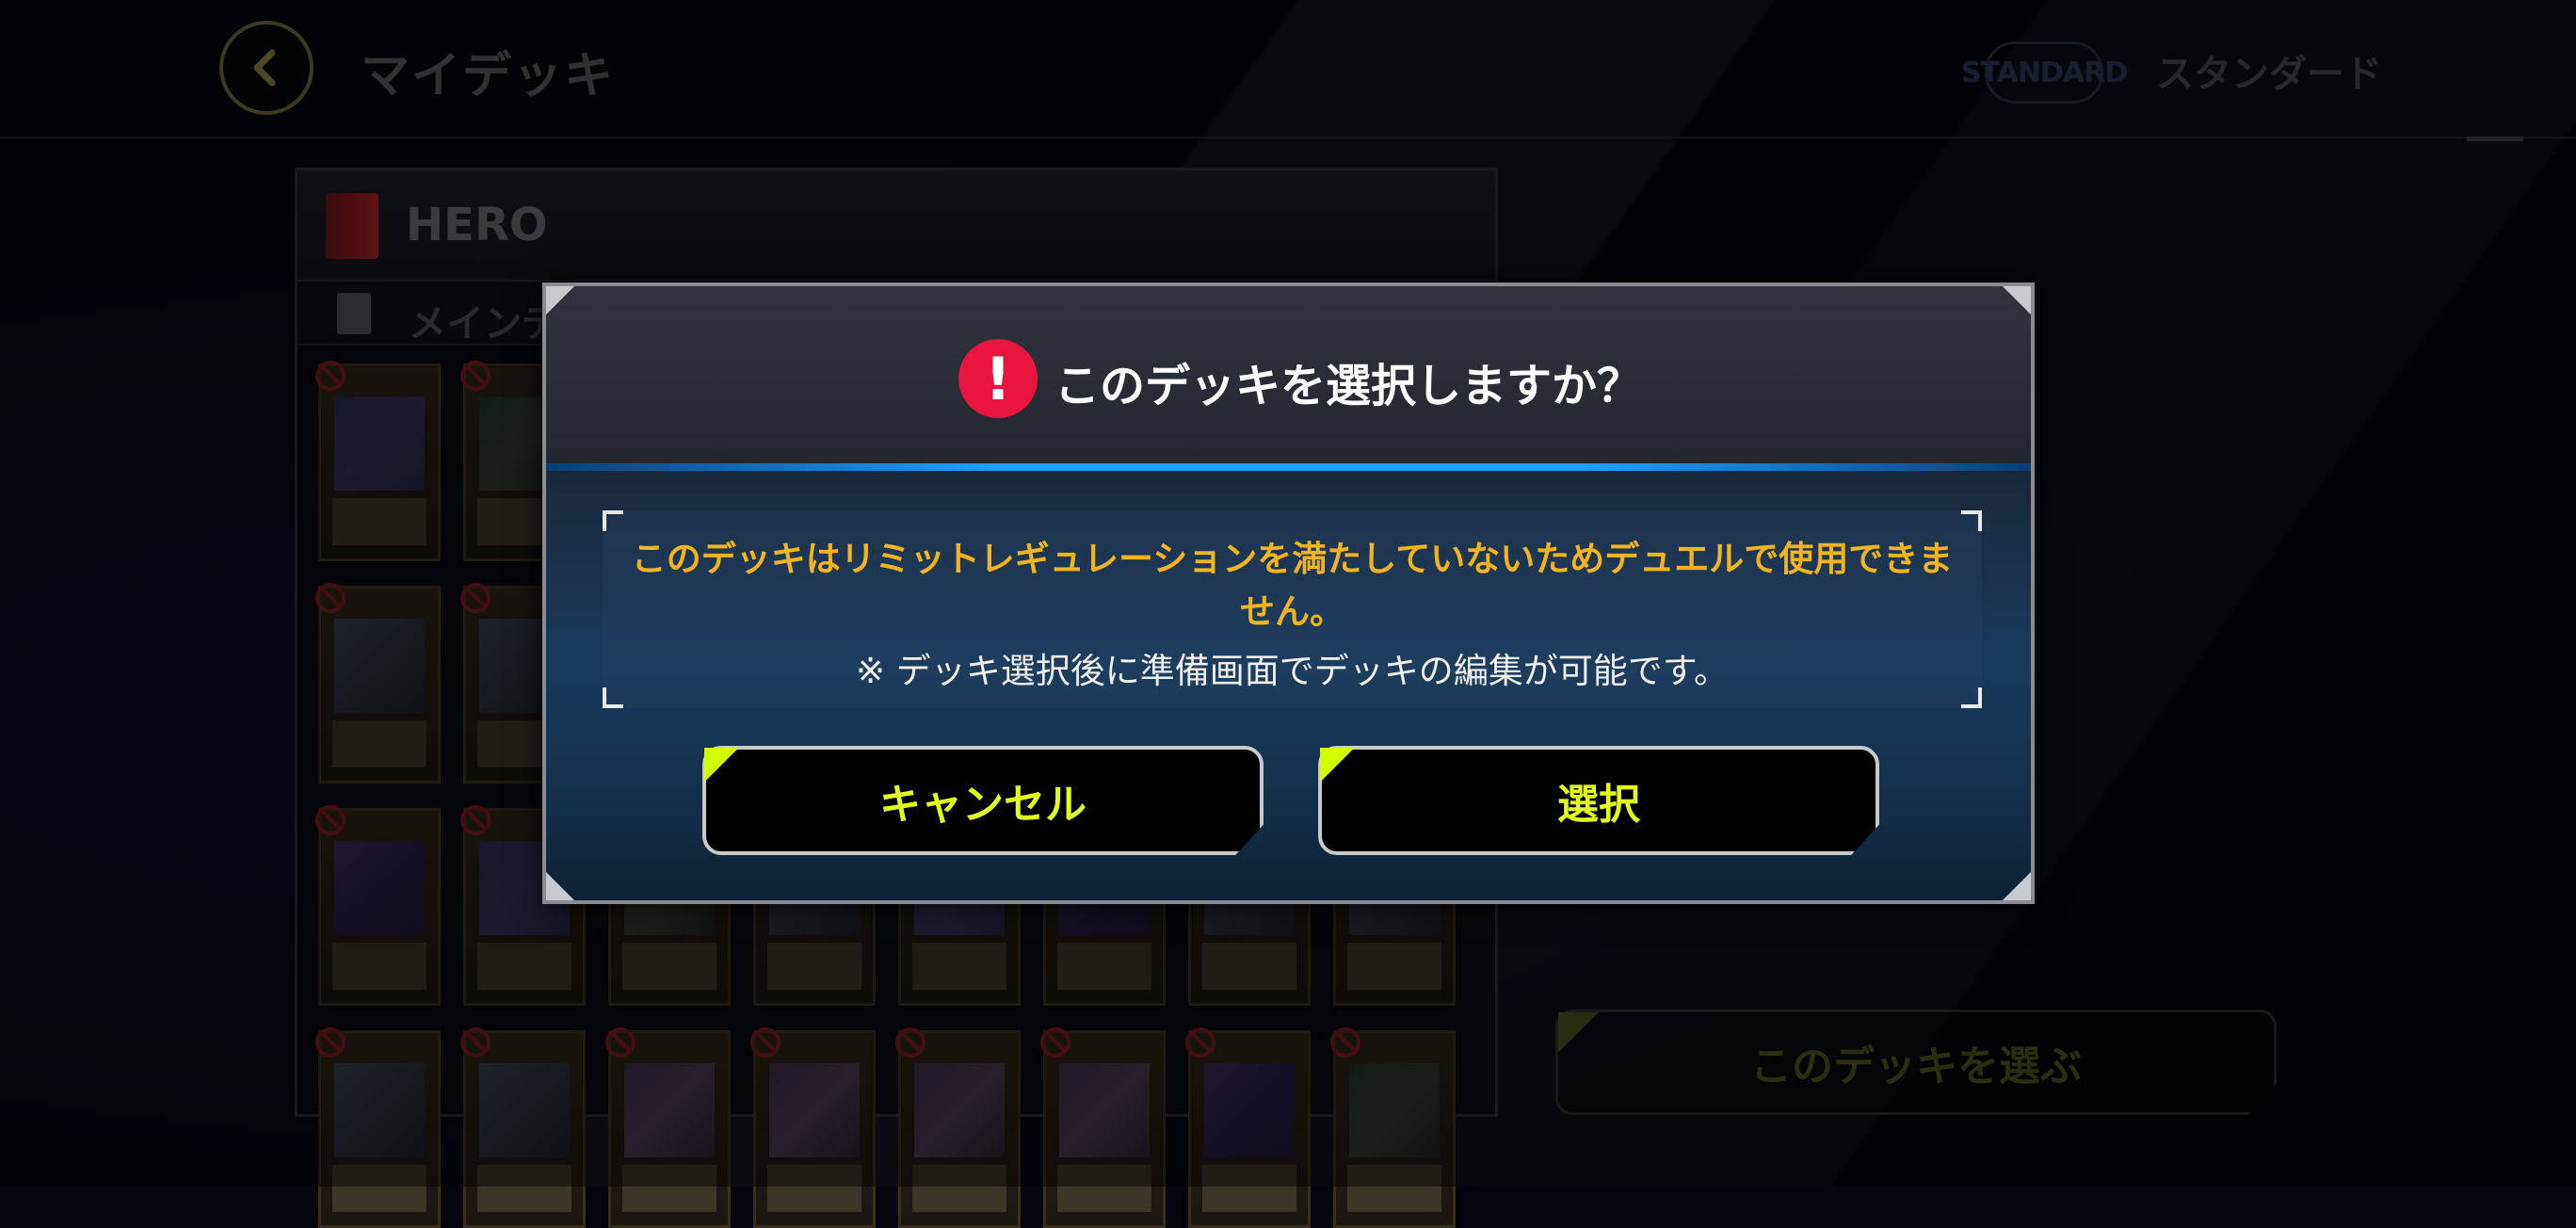  What do you see at coordinates (1288, 467) in the screenshot?
I see `dialog-divider` at bounding box center [1288, 467].